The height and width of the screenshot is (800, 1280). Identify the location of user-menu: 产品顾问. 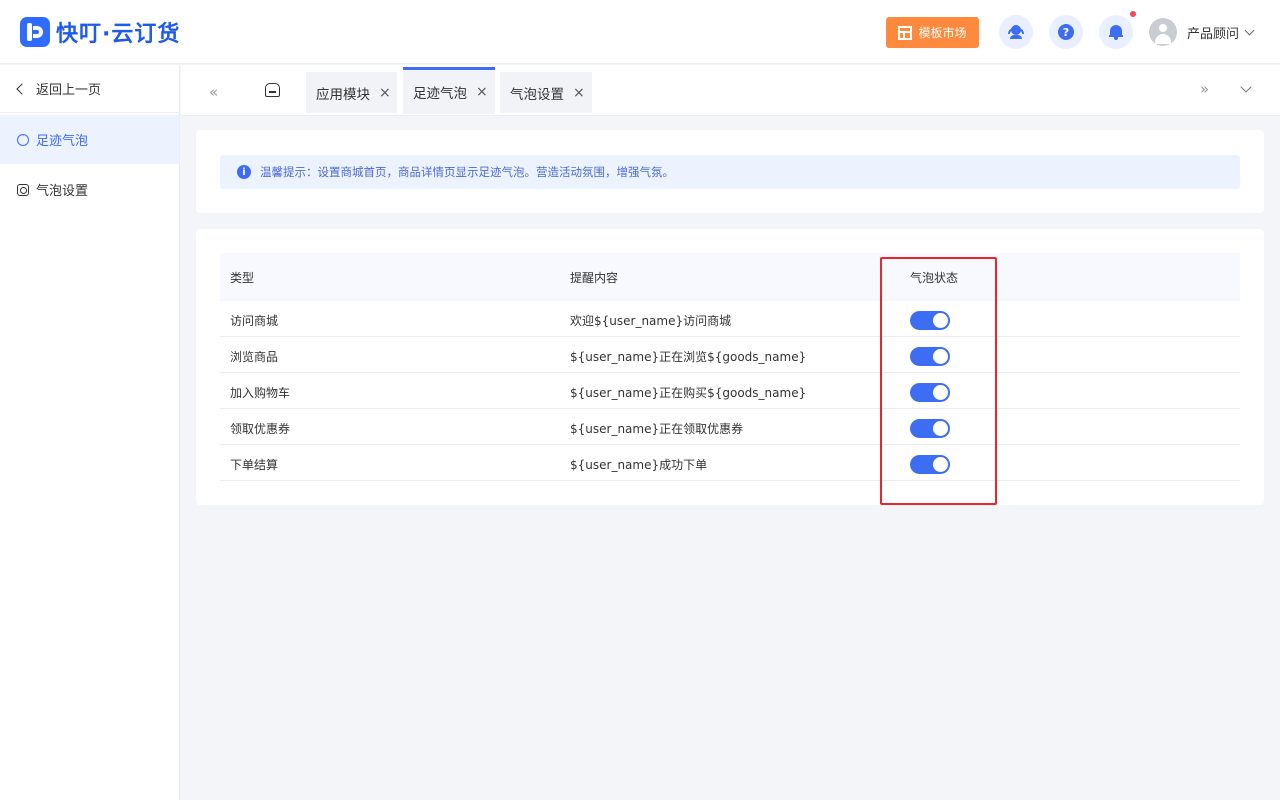
(1202, 32).